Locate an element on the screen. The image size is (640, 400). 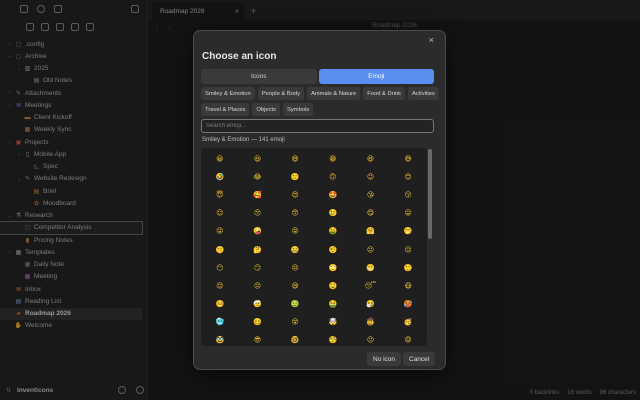
emoji-option: 😋 is located at coordinates (370, 213).